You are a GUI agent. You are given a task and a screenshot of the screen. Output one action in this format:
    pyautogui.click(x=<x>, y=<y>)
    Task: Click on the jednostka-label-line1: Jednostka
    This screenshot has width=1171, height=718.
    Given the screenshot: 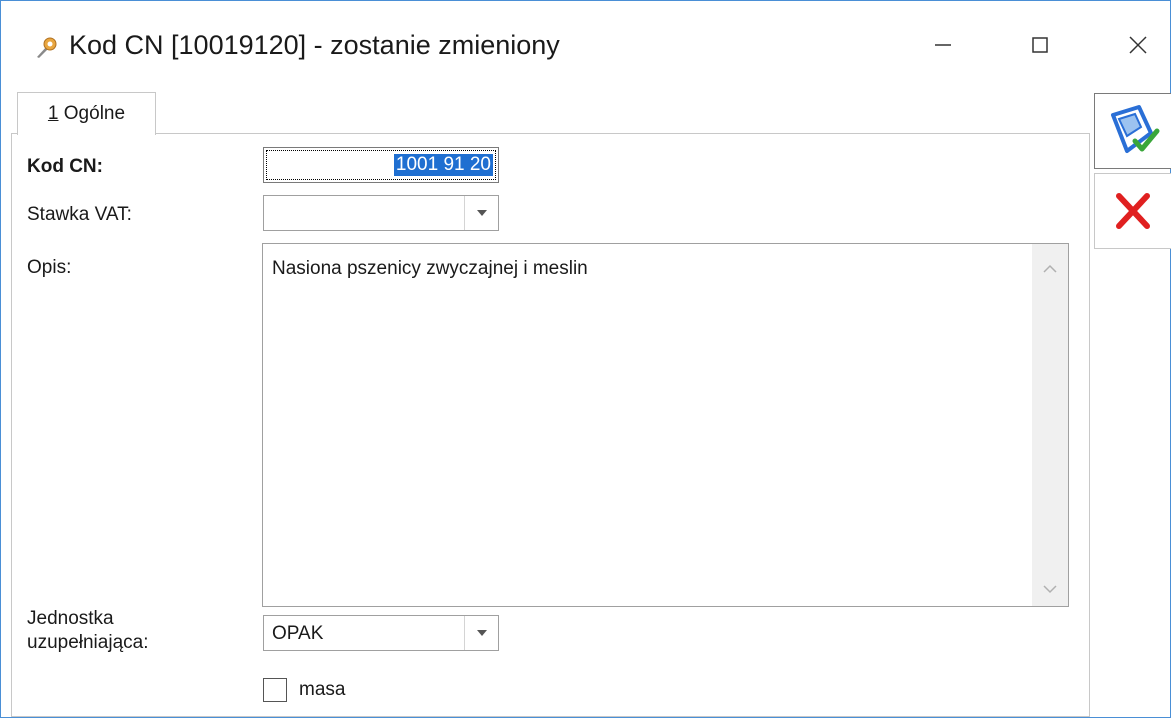 What is the action you would take?
    pyautogui.click(x=70, y=618)
    